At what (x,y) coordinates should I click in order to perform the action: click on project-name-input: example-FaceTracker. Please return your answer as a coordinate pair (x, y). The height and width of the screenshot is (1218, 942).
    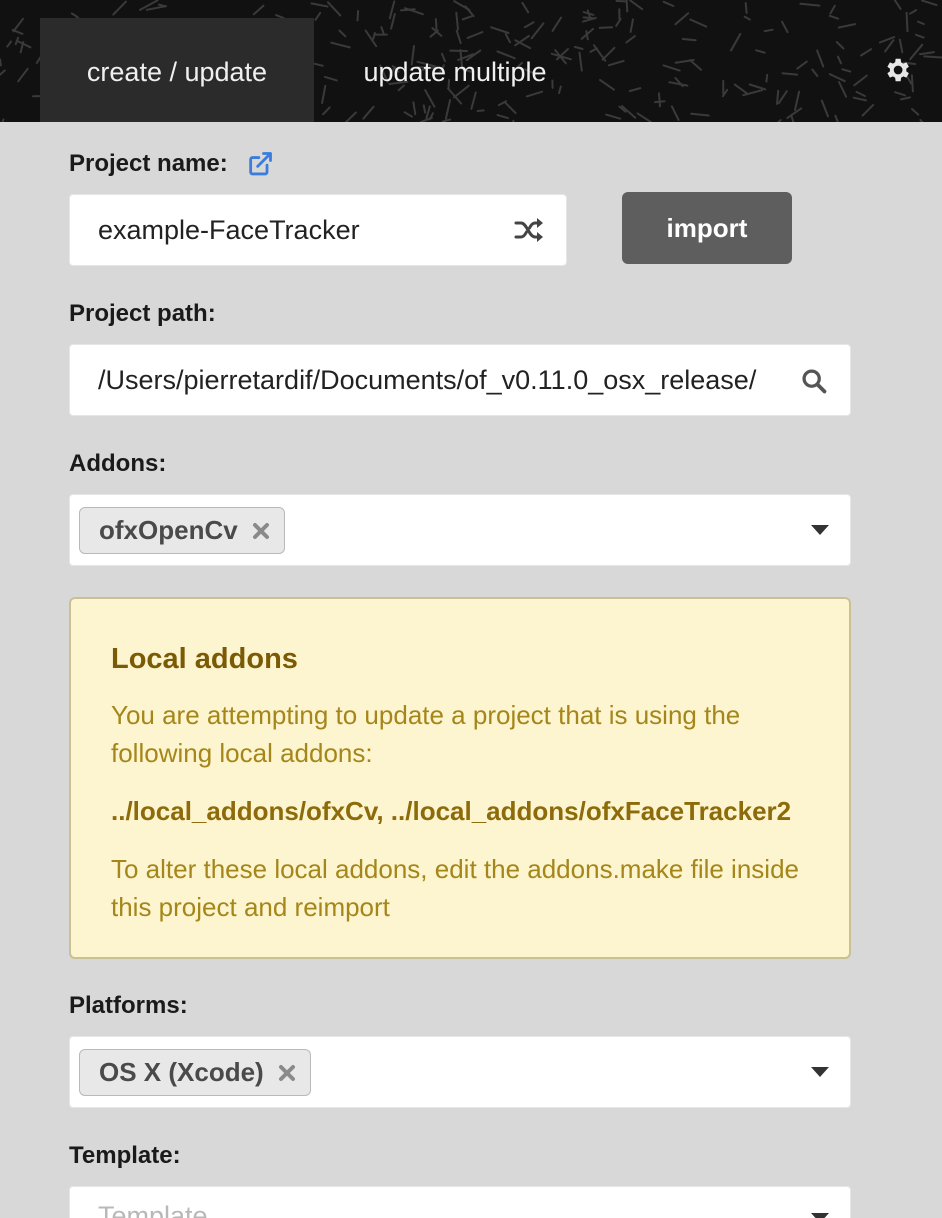
    Looking at the image, I should click on (318, 230).